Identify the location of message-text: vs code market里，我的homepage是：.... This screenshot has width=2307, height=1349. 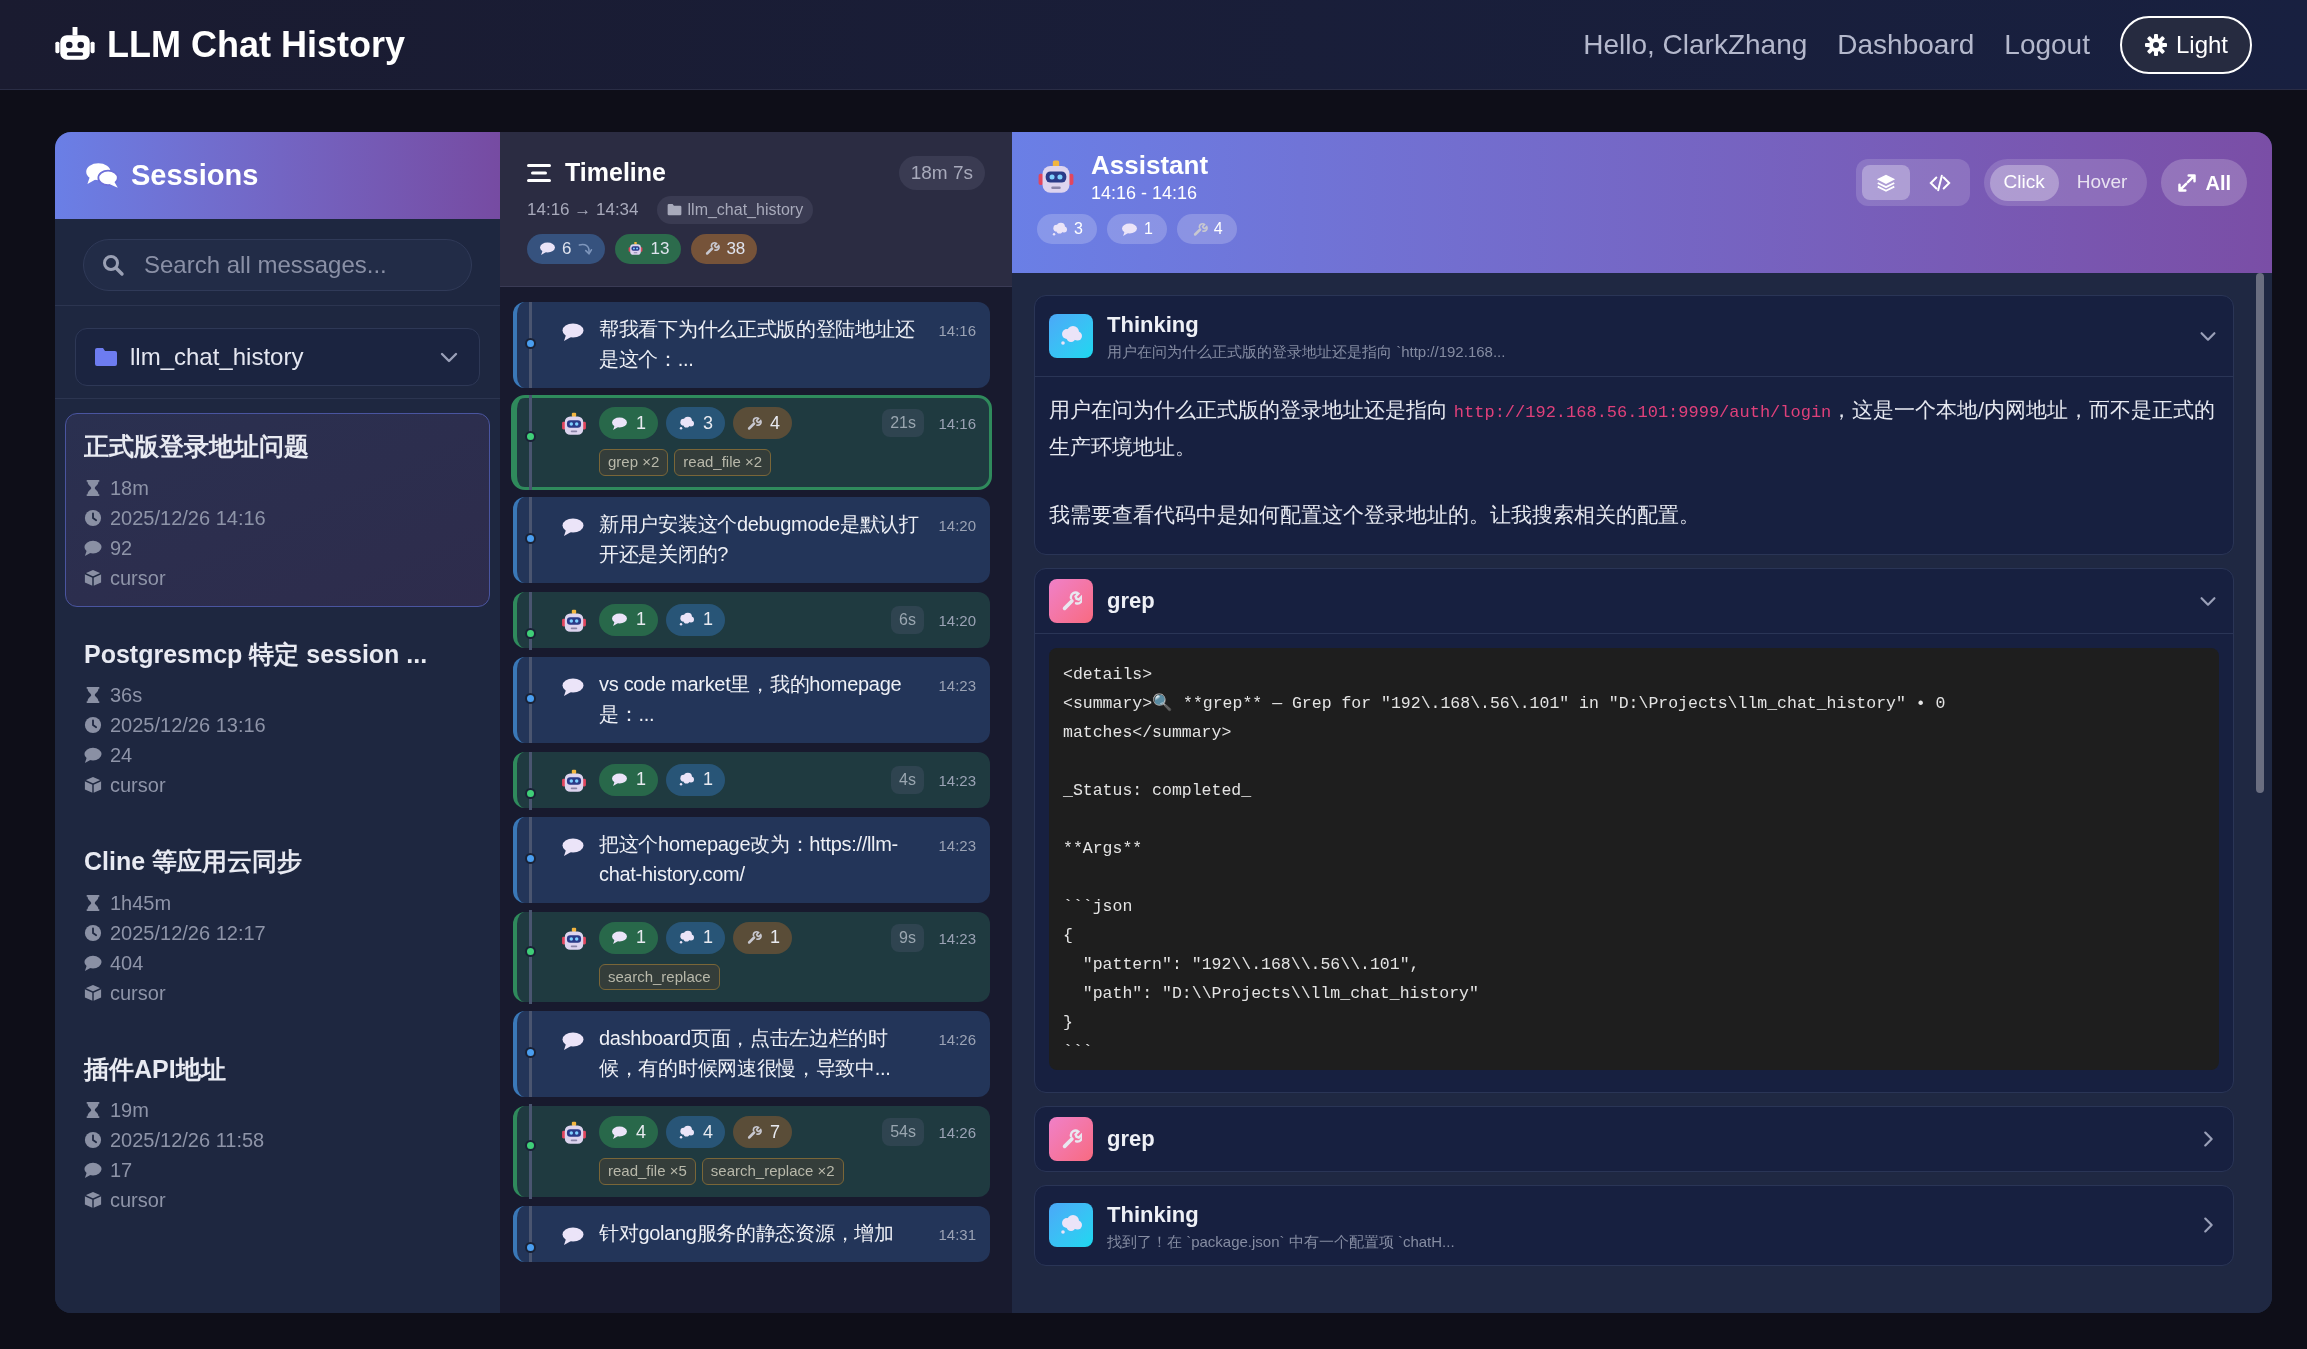
(751, 699).